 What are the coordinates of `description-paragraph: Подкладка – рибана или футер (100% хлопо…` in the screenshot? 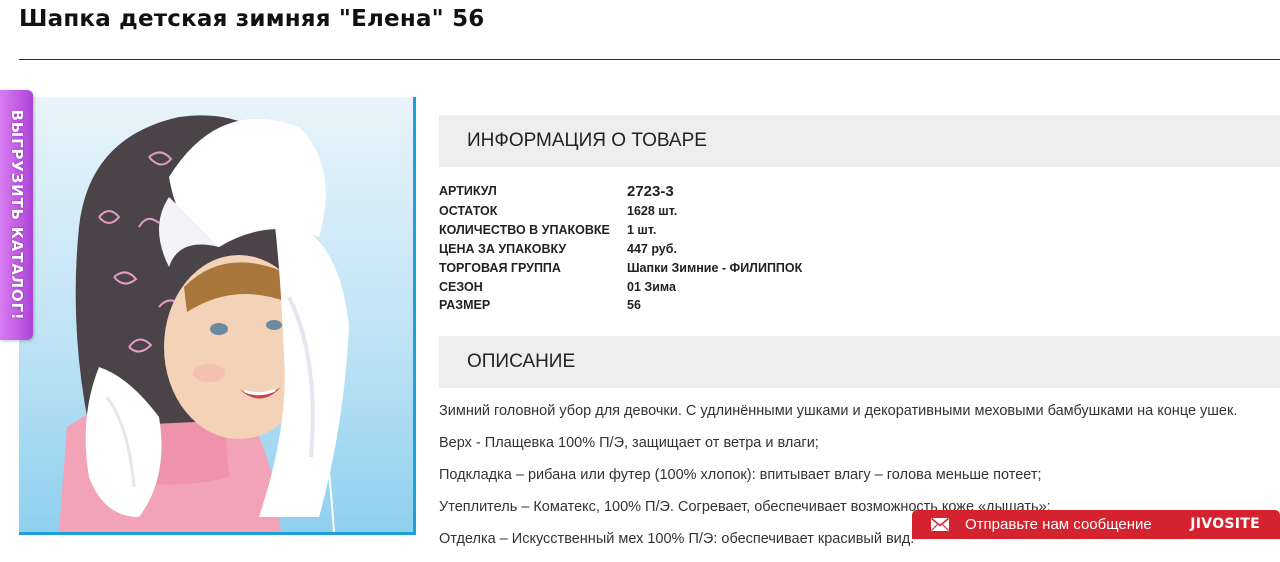 It's located at (740, 475).